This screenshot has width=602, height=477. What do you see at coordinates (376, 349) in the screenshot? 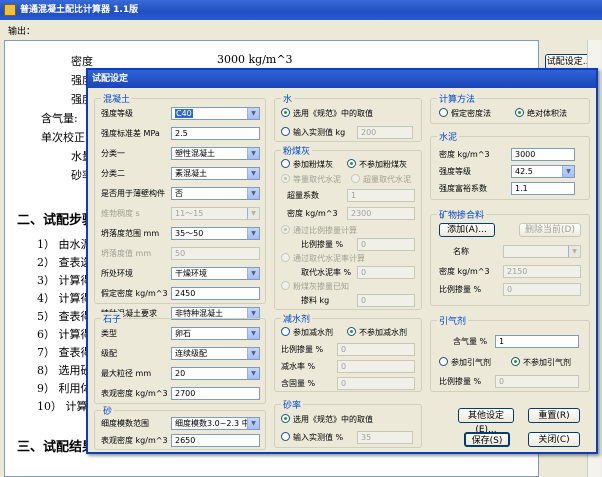
I see `reducer-ratio-input: 0` at bounding box center [376, 349].